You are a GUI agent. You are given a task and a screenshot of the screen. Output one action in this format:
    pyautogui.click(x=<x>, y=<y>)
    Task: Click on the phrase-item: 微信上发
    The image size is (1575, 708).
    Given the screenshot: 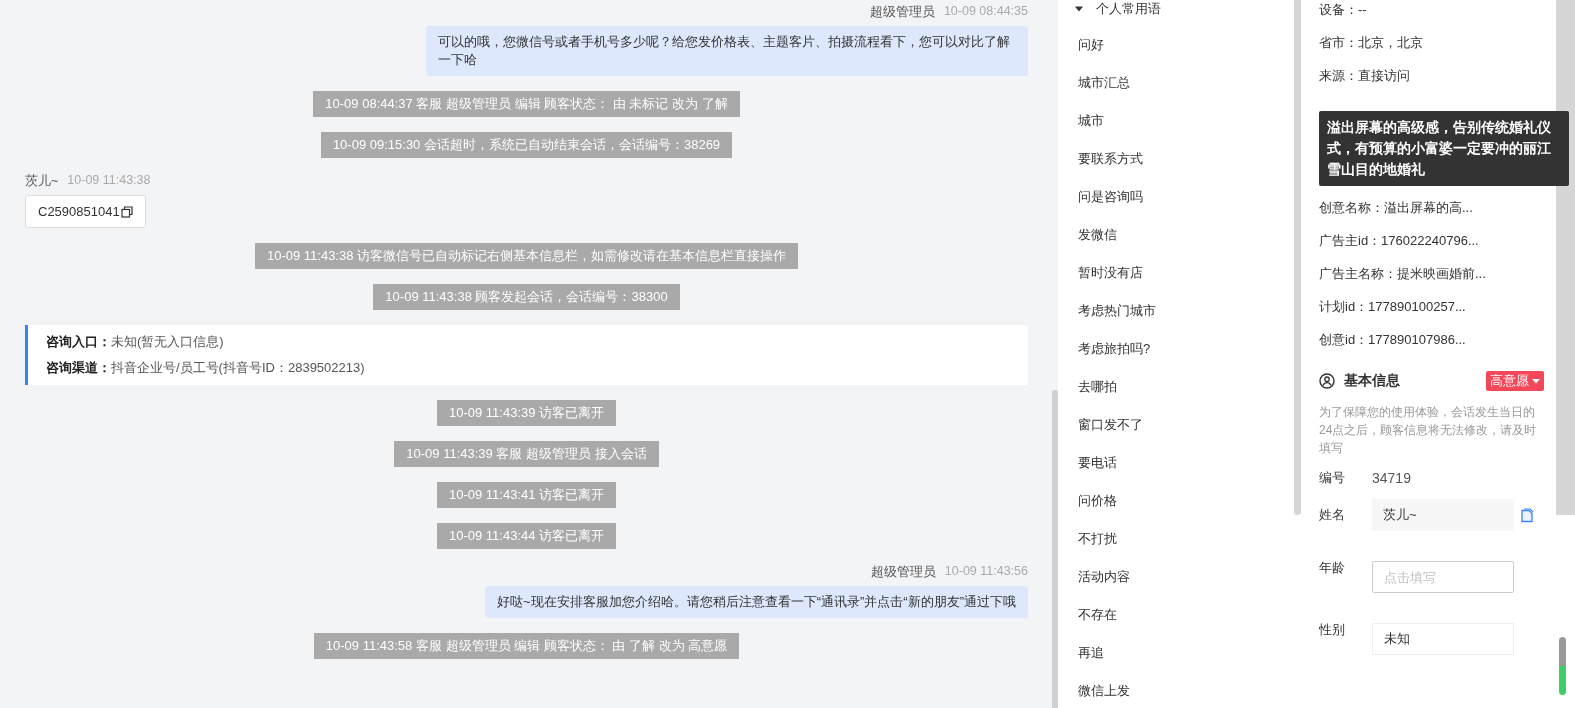 What is the action you would take?
    pyautogui.click(x=1186, y=683)
    